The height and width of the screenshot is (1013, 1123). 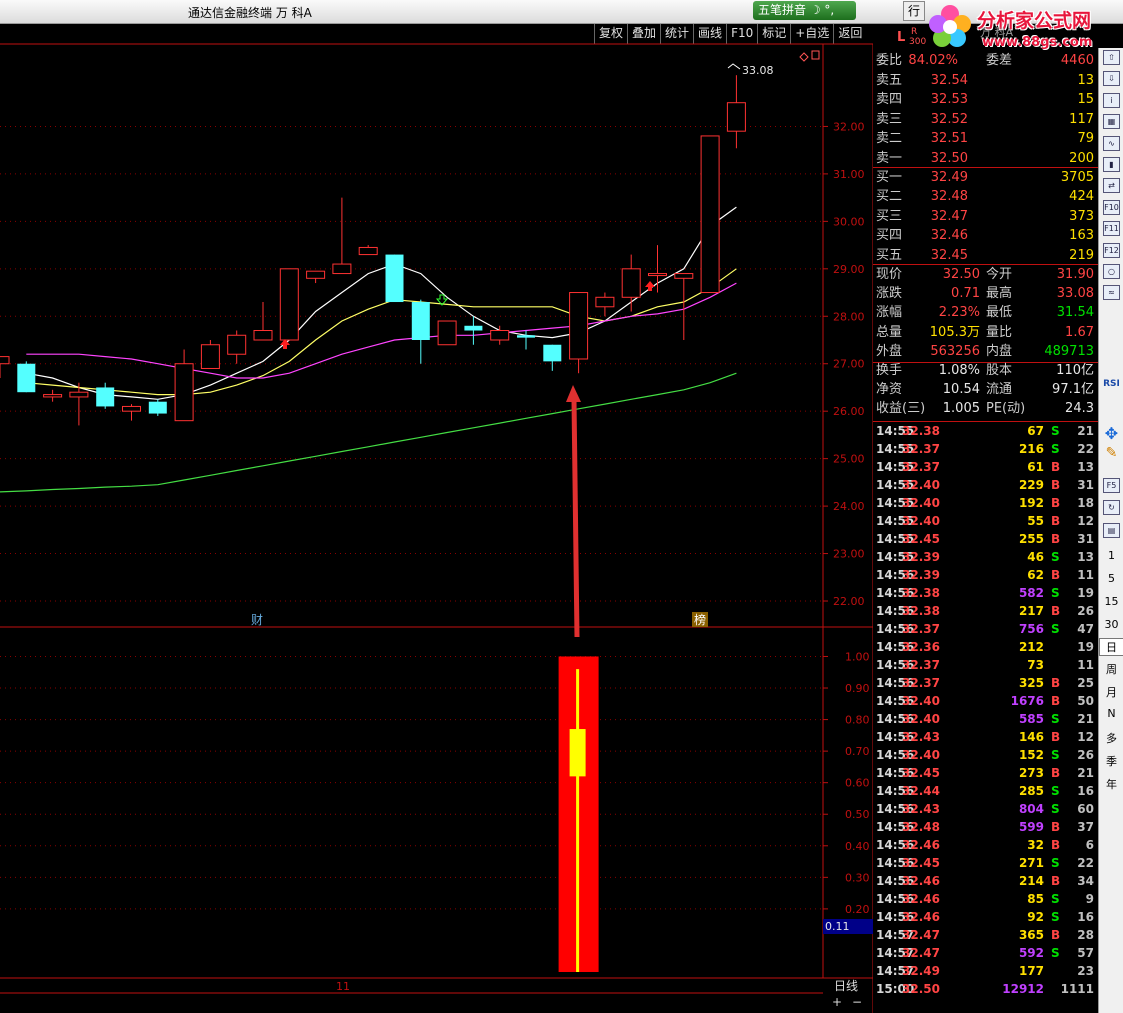 What do you see at coordinates (837, 1002) in the screenshot?
I see `zoom-in-button: +` at bounding box center [837, 1002].